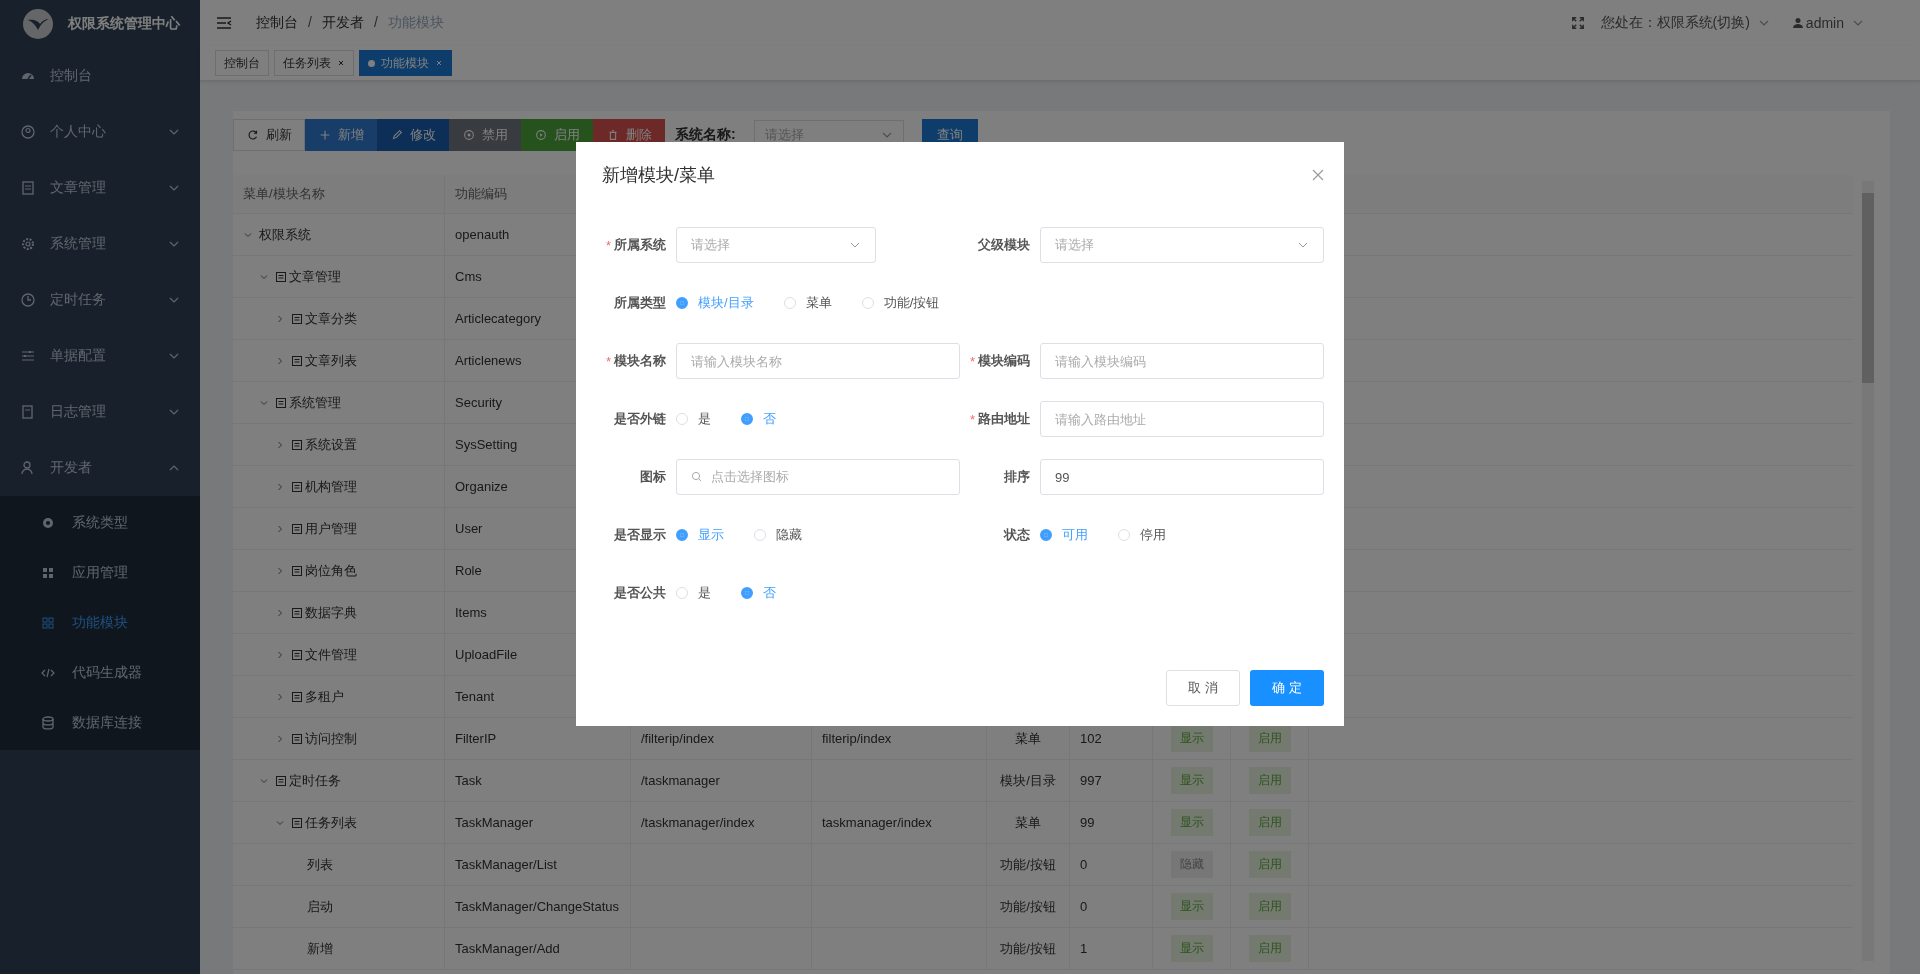 The height and width of the screenshot is (974, 1920). What do you see at coordinates (100, 523) in the screenshot?
I see `submenu-item: 系统类型` at bounding box center [100, 523].